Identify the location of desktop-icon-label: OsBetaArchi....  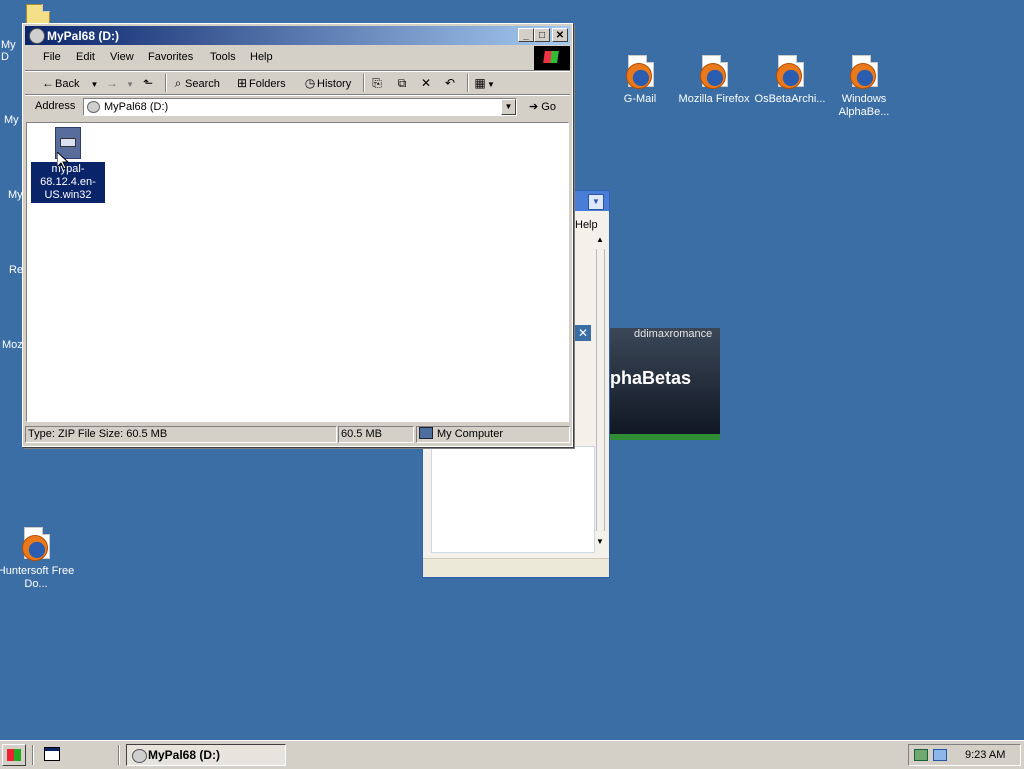
(790, 99).